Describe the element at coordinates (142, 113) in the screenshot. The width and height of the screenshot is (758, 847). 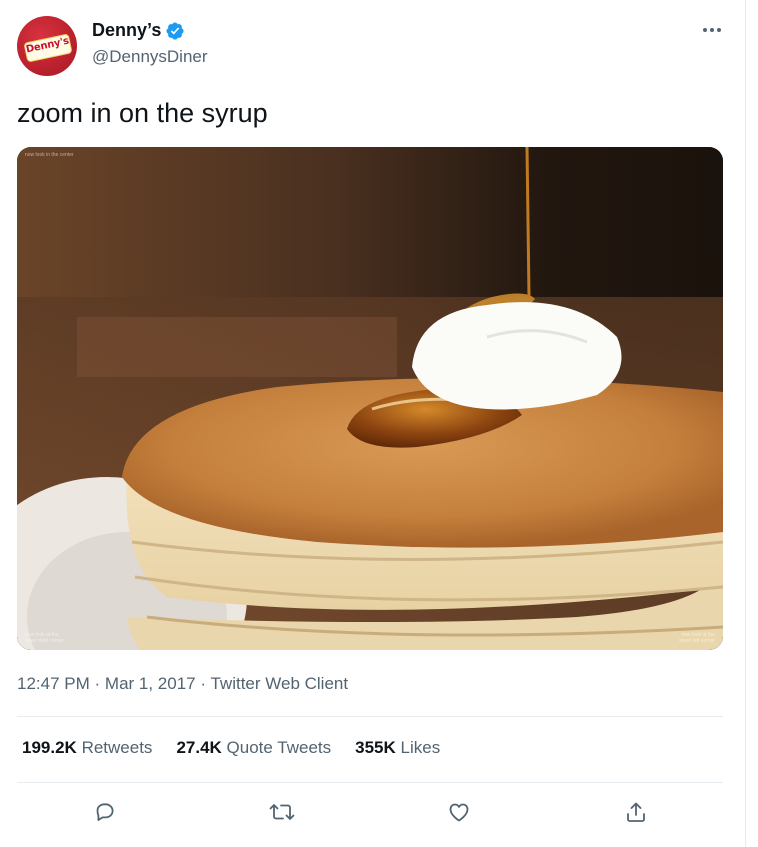
I see `tweet-text: zoom in on the syrup` at that location.